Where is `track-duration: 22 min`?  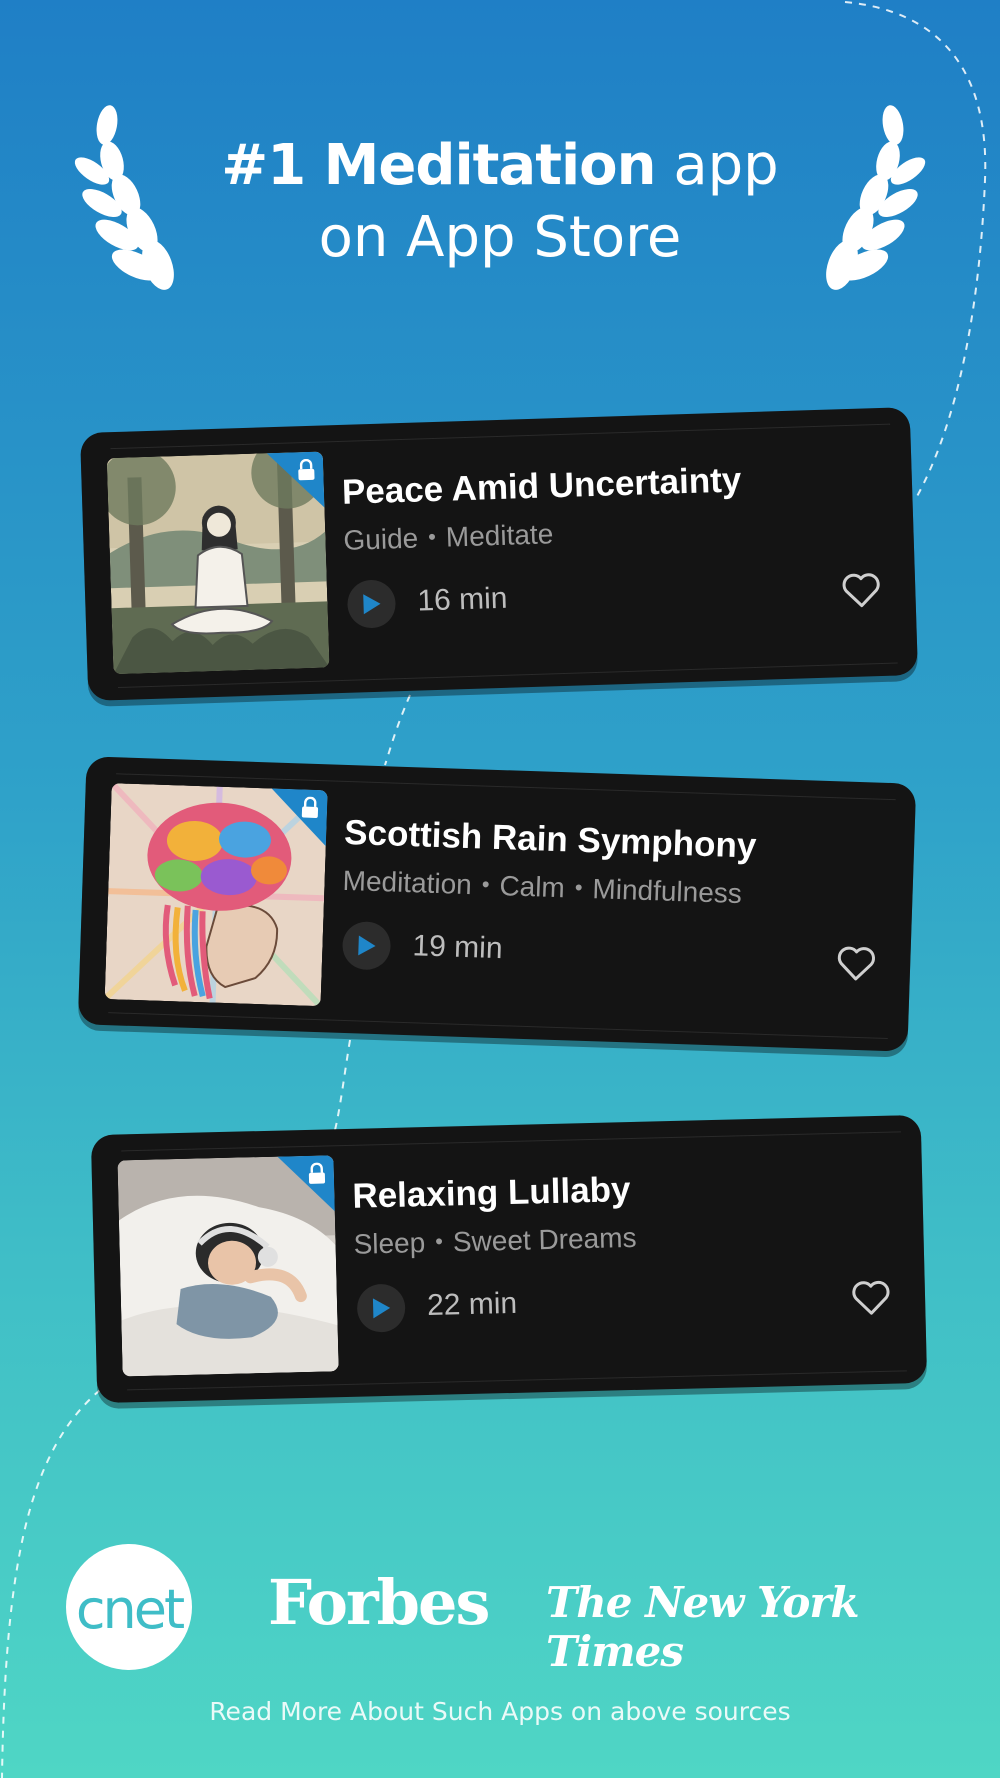 track-duration: 22 min is located at coordinates (472, 1304).